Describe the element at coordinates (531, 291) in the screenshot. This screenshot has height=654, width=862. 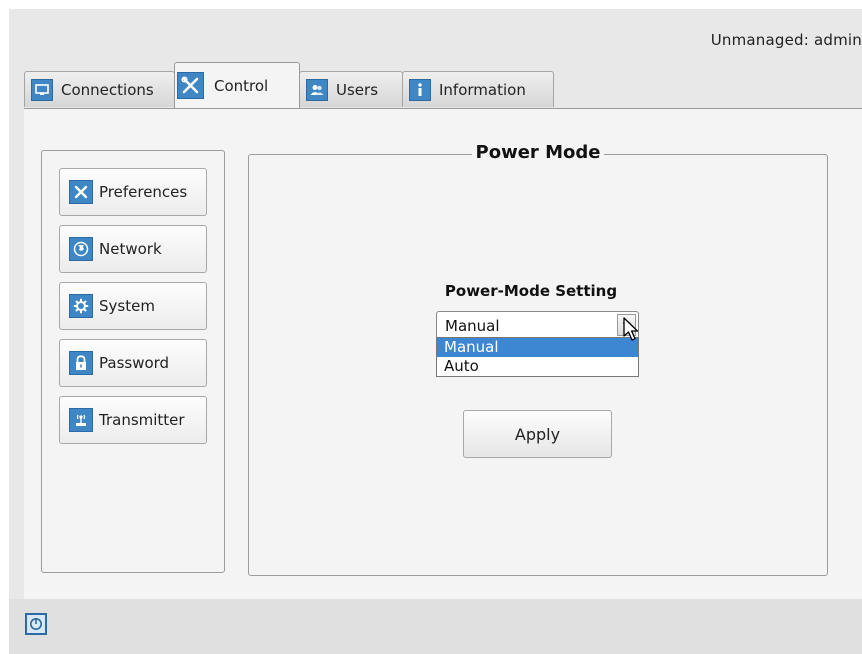
I see `power-mode-setting-label: Power-Mode Setting` at that location.